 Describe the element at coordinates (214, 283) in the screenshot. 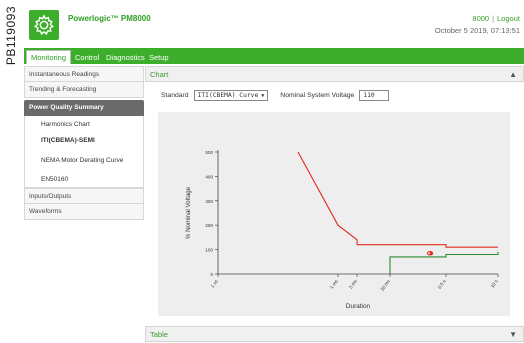

I see `x-tick-label: 1 us` at that location.